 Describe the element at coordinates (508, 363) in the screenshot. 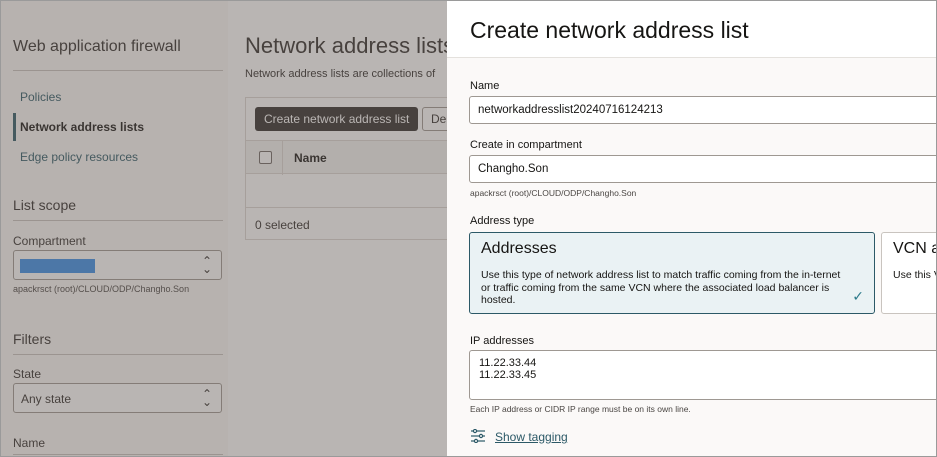

I see `ip-line: 11.22.33.44` at that location.